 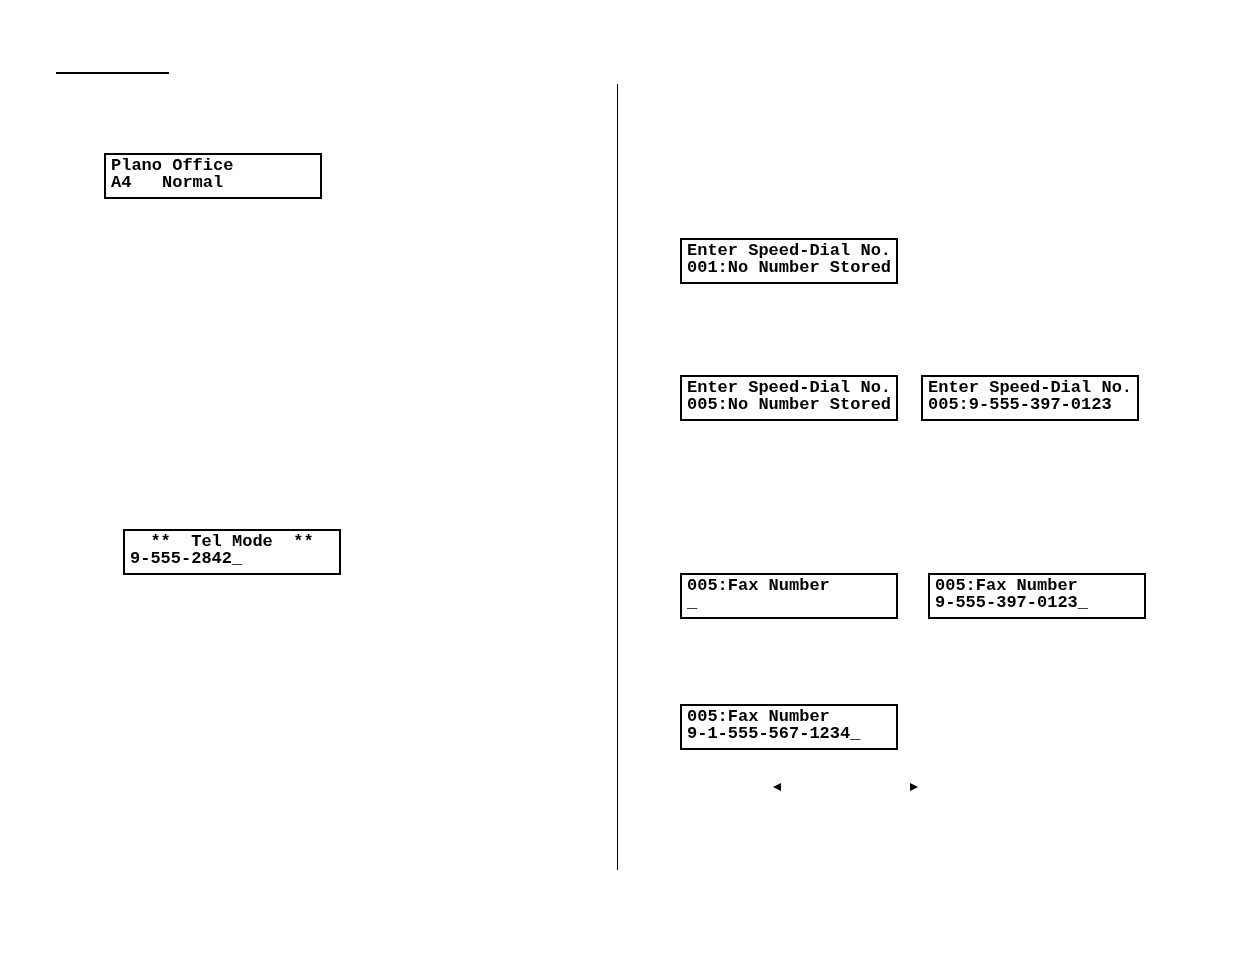 What do you see at coordinates (777, 787) in the screenshot?
I see `left-triangle-icon` at bounding box center [777, 787].